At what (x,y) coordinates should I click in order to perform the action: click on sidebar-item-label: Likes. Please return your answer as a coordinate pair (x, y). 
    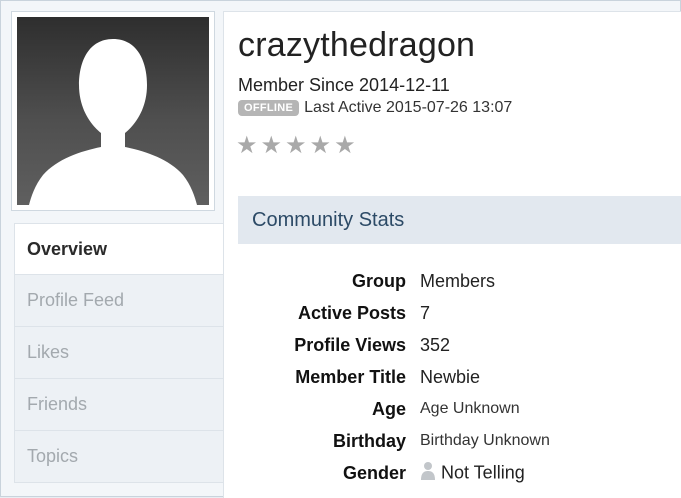
    Looking at the image, I should click on (48, 352).